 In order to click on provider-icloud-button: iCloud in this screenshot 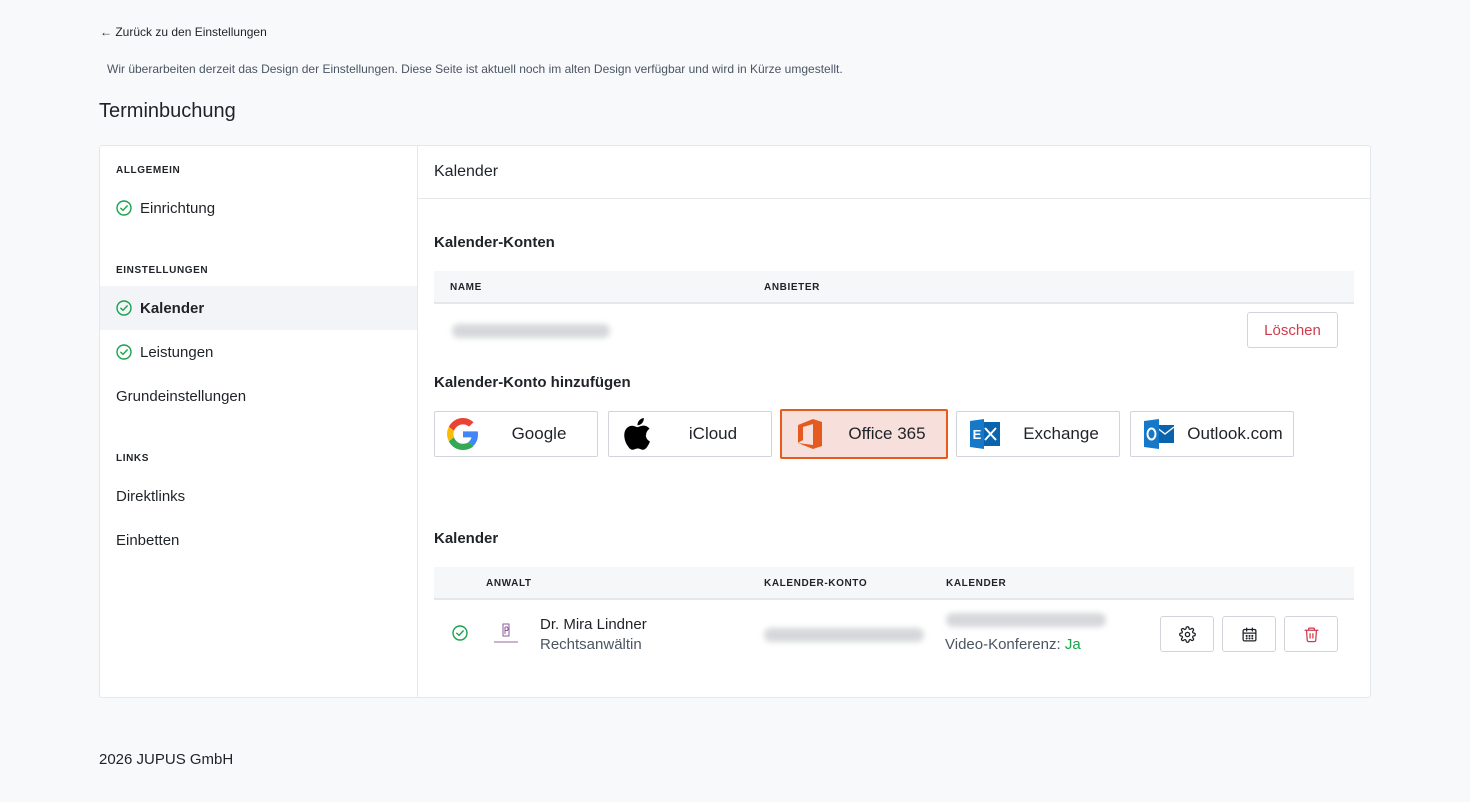, I will do `click(690, 434)`.